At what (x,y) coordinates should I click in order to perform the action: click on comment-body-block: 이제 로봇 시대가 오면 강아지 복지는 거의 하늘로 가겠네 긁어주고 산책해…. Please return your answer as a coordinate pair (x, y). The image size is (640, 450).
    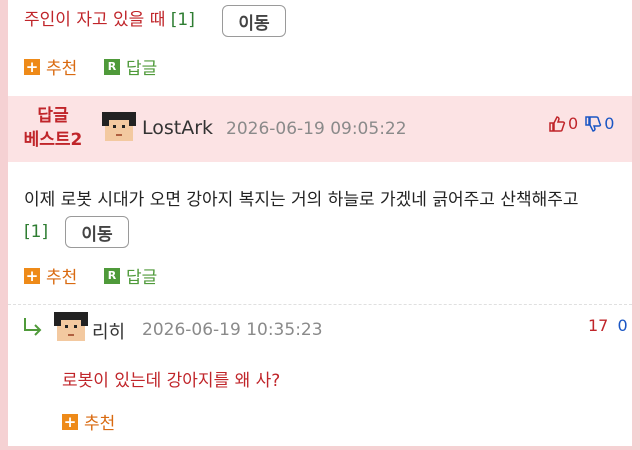
    Looking at the image, I should click on (326, 200).